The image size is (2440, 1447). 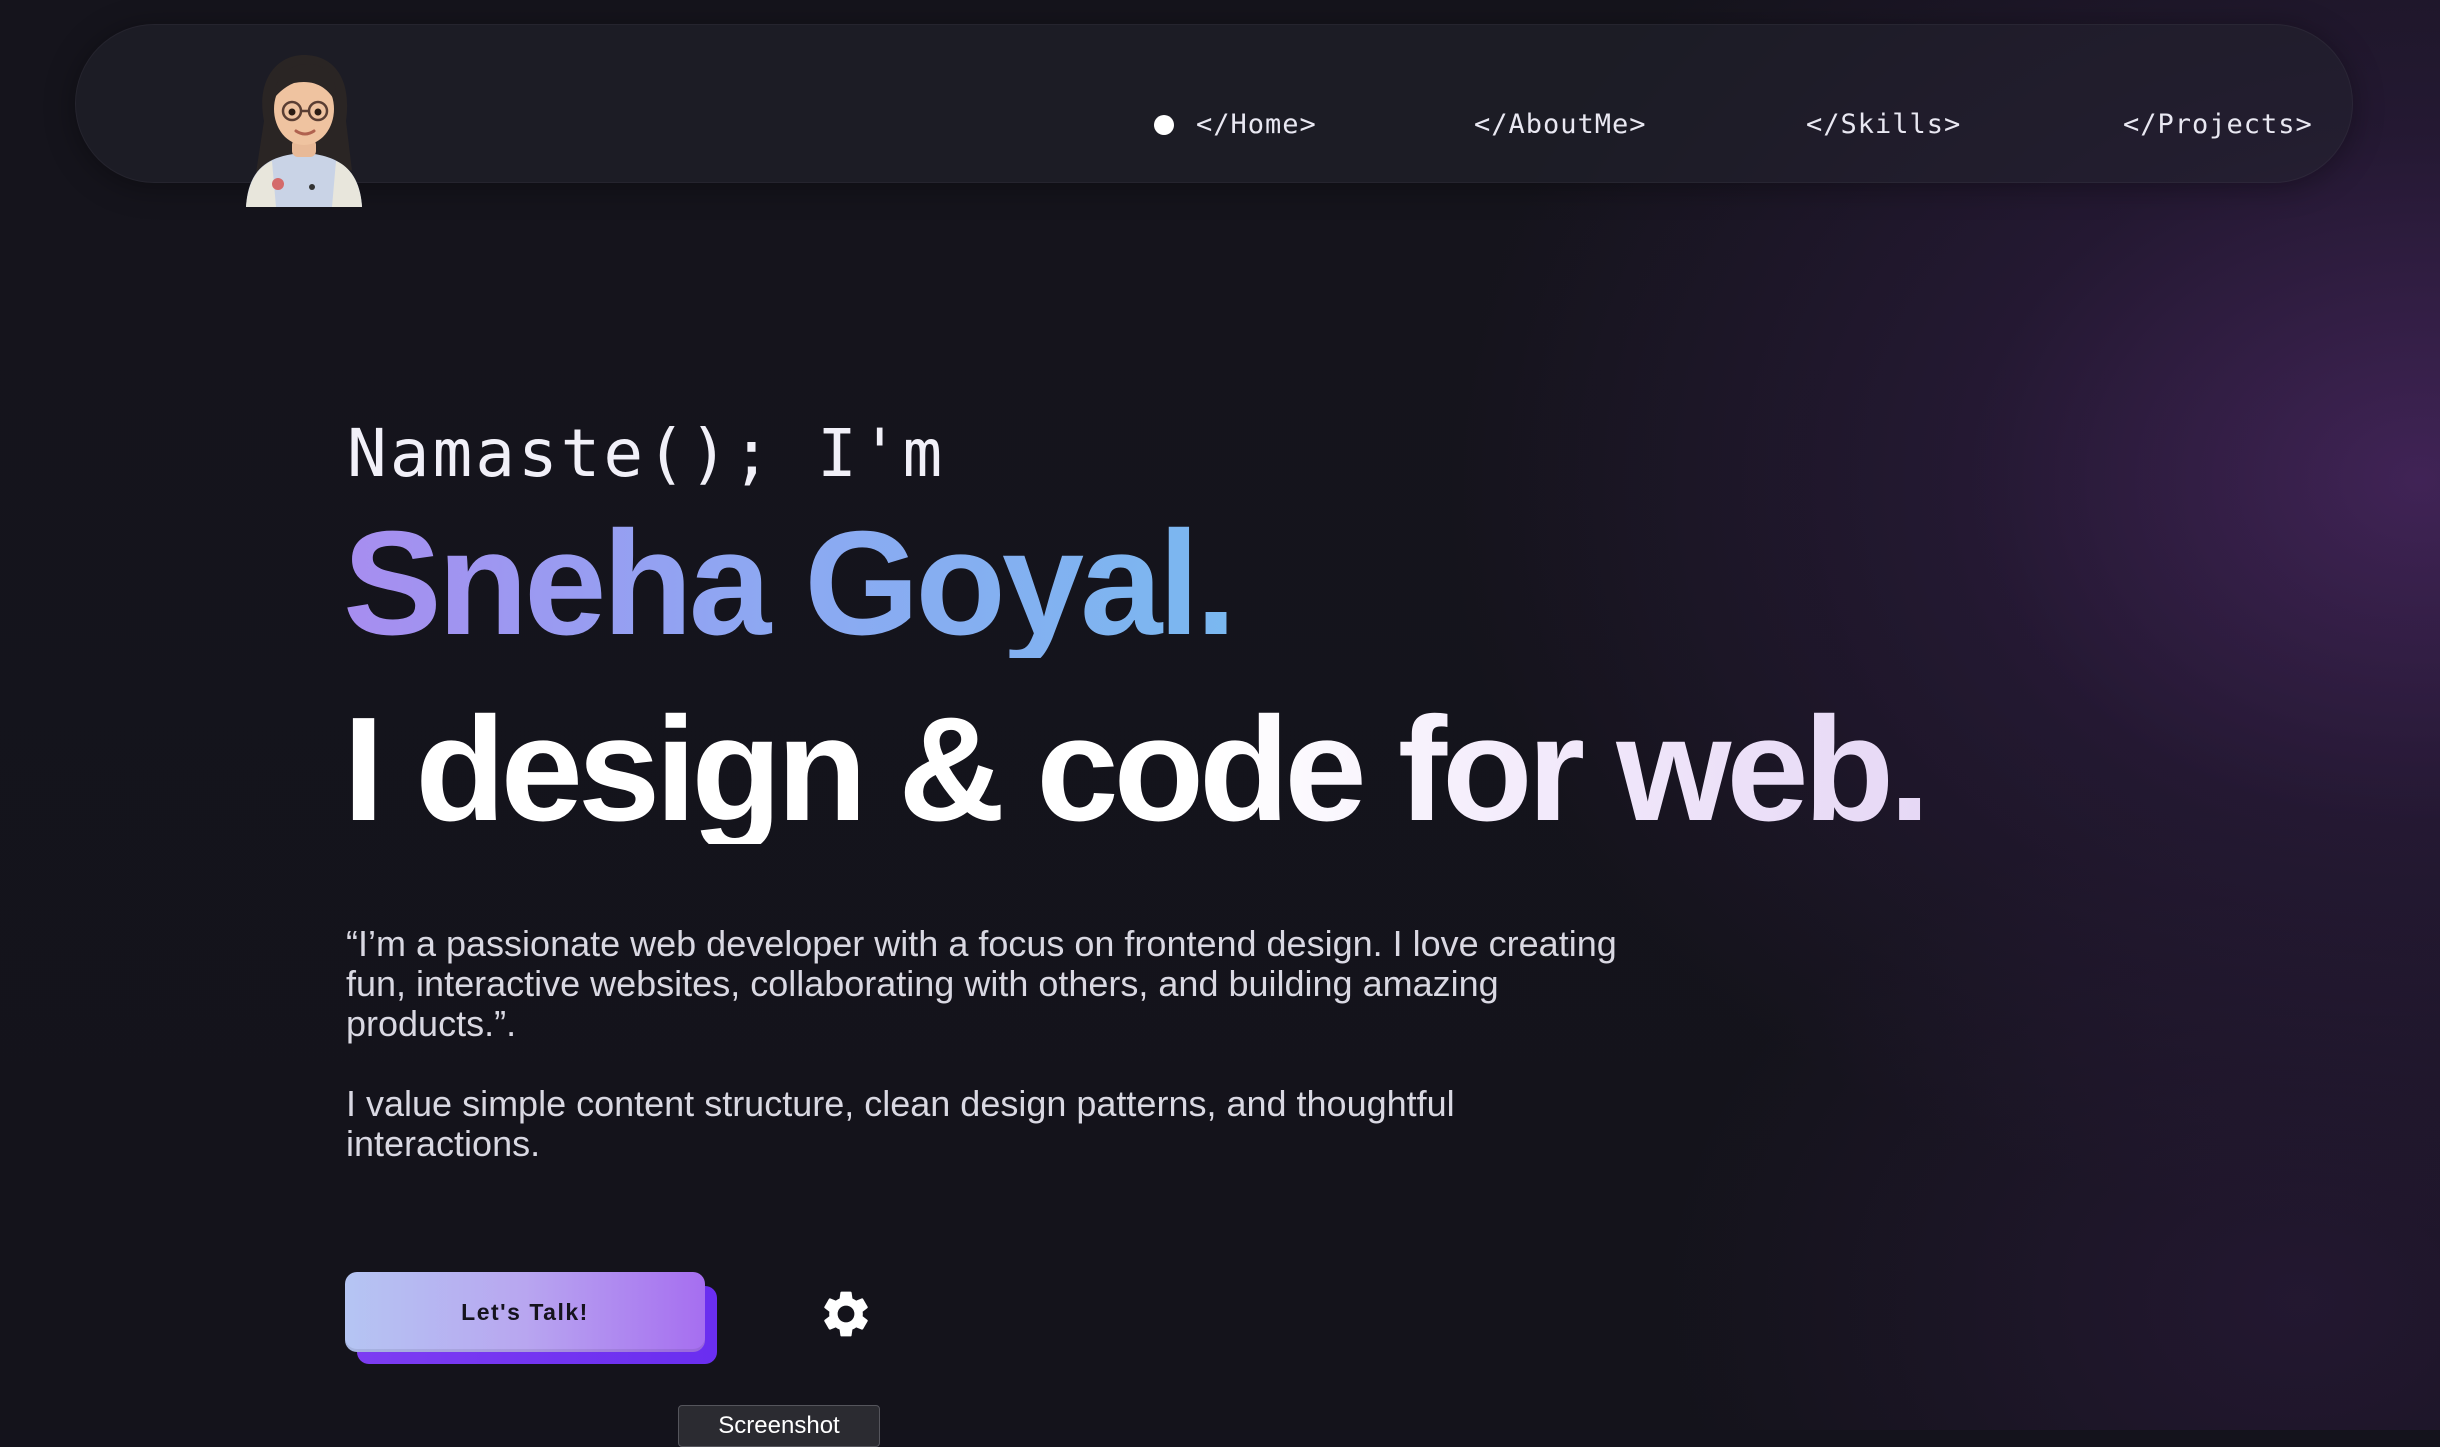 I want to click on nav-item-home: </Home>, so click(x=1235, y=124).